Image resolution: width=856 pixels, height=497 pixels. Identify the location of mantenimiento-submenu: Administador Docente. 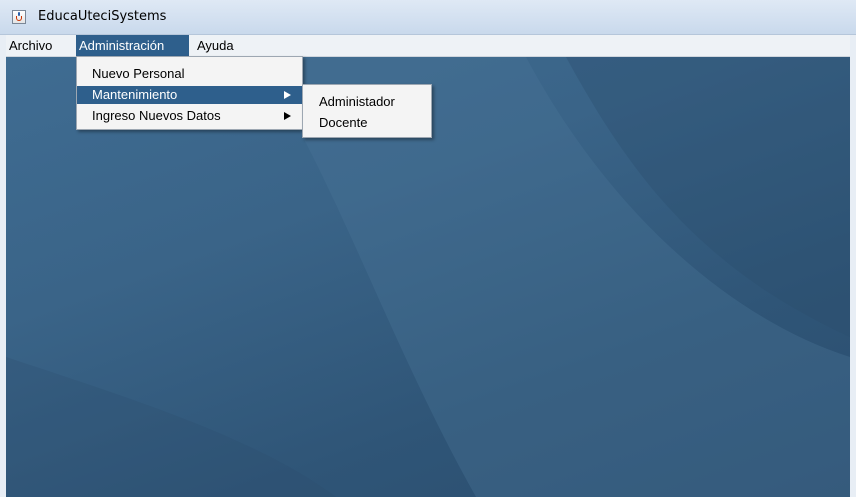
(367, 111).